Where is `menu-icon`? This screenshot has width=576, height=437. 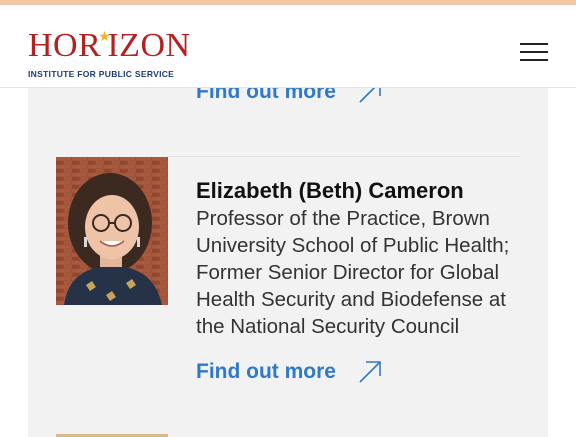
menu-icon is located at coordinates (534, 44).